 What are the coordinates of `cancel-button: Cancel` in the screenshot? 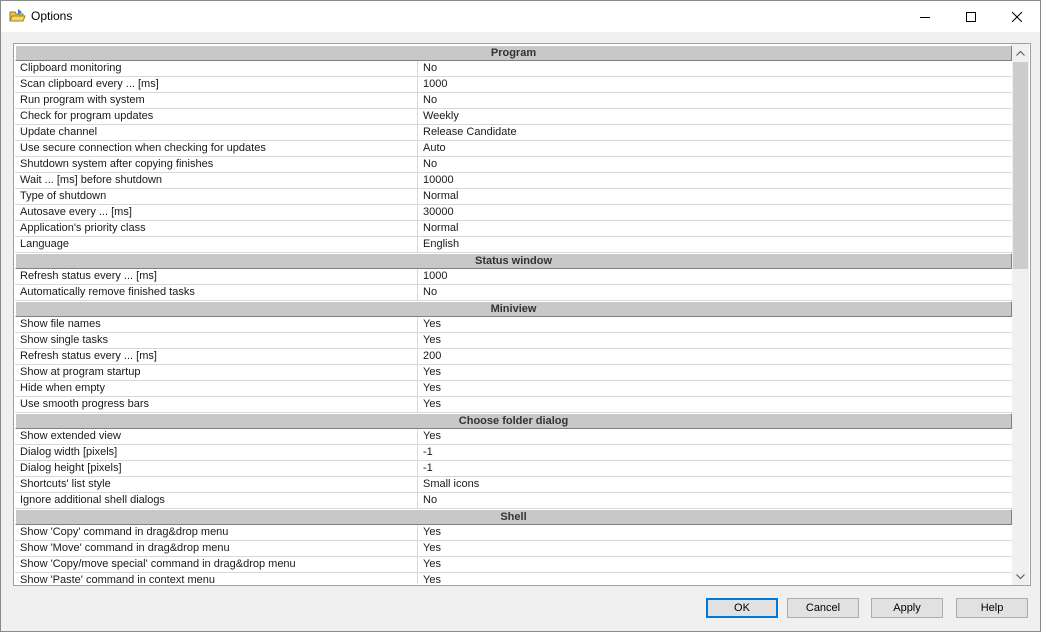 It's located at (823, 608).